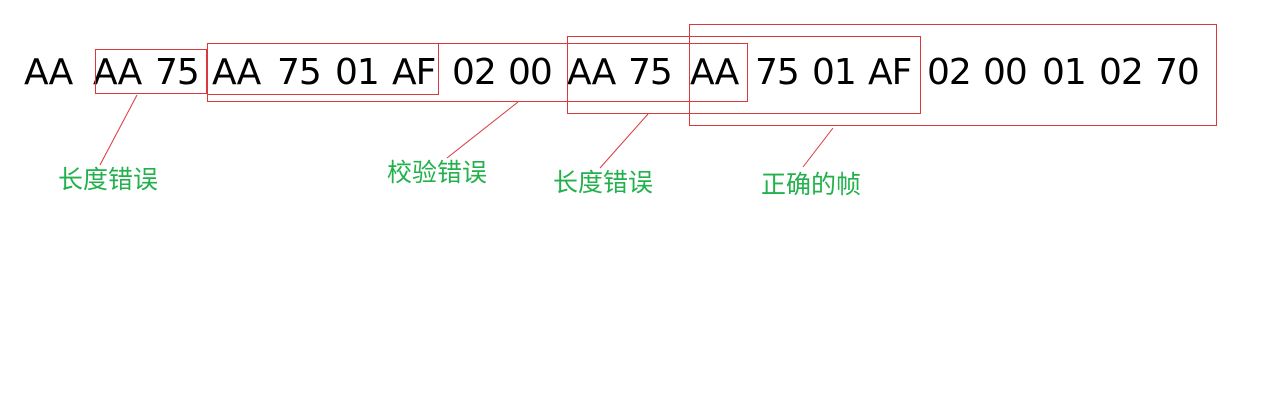  Describe the element at coordinates (48, 72) in the screenshot. I see `byte-1: AA` at that location.